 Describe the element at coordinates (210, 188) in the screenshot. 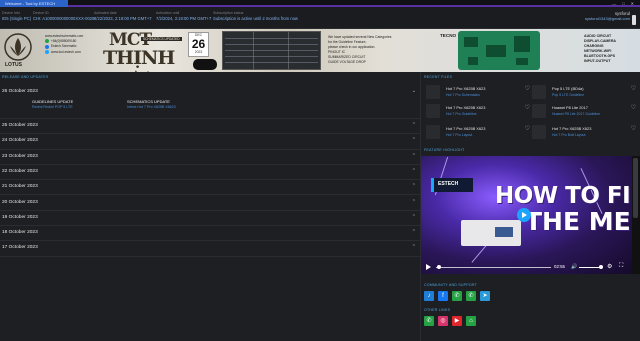

I see `update-group: 21 October 2023 ⌃` at that location.